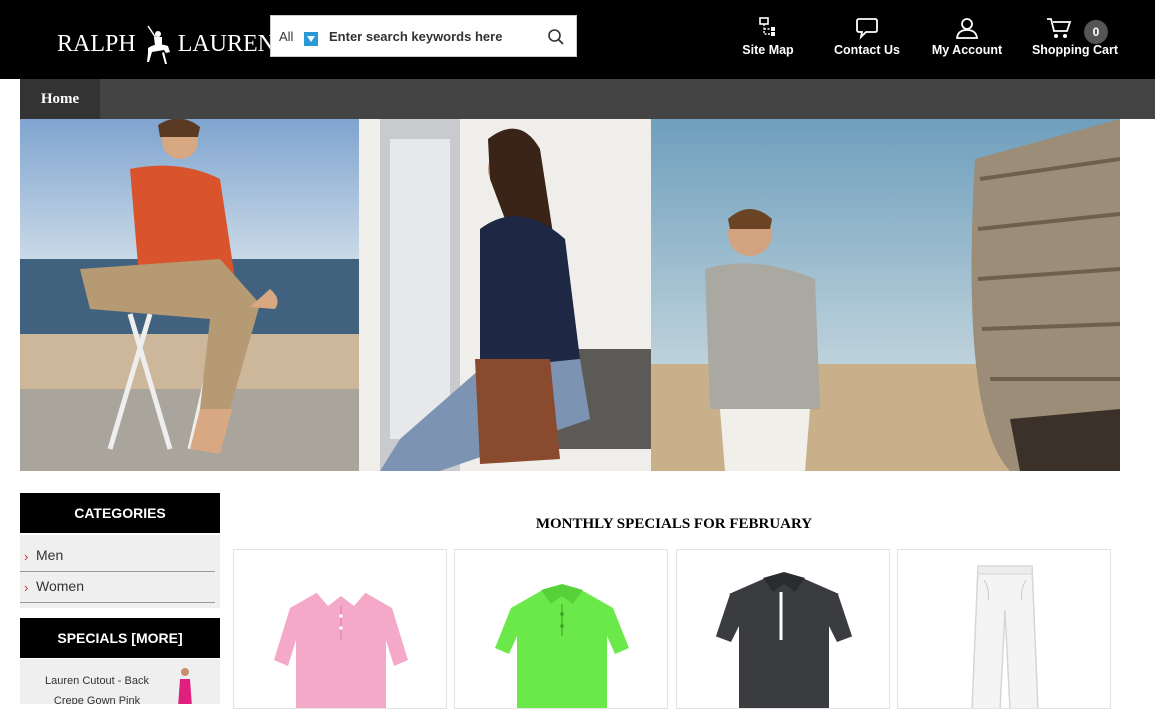 This screenshot has width=1155, height=709. What do you see at coordinates (97, 681) in the screenshot?
I see `special-item-line1: Lauren Cutout - Back` at bounding box center [97, 681].